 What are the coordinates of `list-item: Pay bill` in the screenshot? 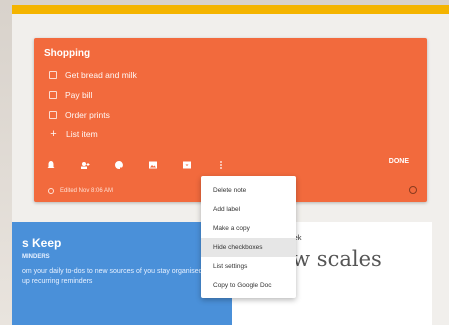 It's located at (70, 95).